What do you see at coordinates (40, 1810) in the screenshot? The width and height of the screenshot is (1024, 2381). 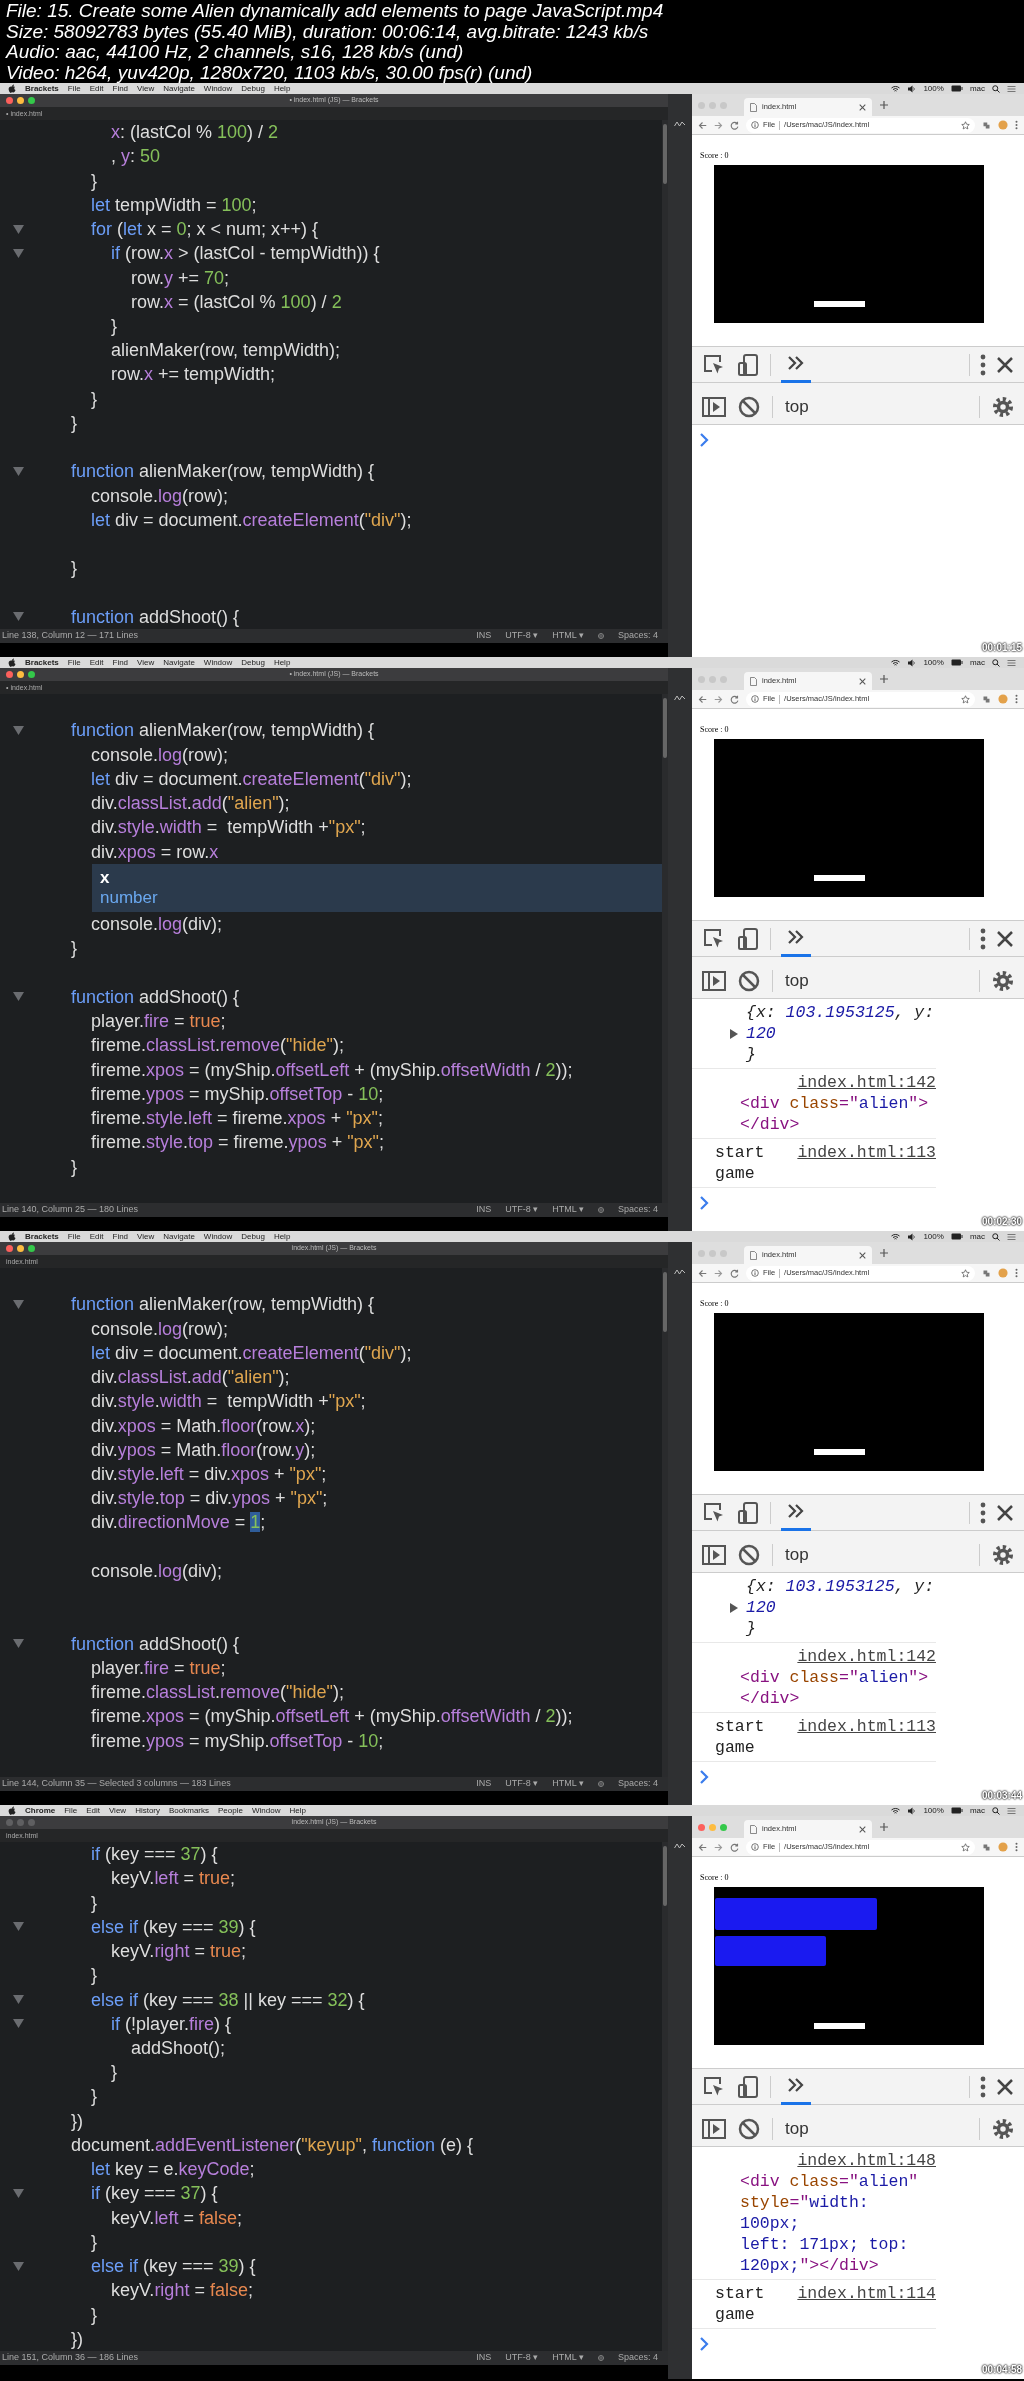 I see `app-menu: Chrome` at bounding box center [40, 1810].